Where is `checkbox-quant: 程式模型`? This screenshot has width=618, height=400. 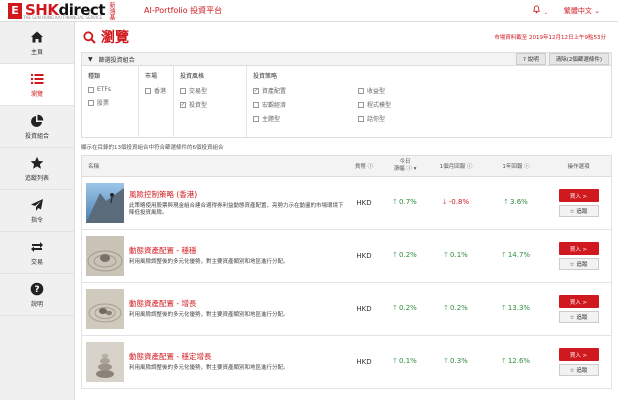
checkbox-quant: 程式模型 is located at coordinates (393, 104).